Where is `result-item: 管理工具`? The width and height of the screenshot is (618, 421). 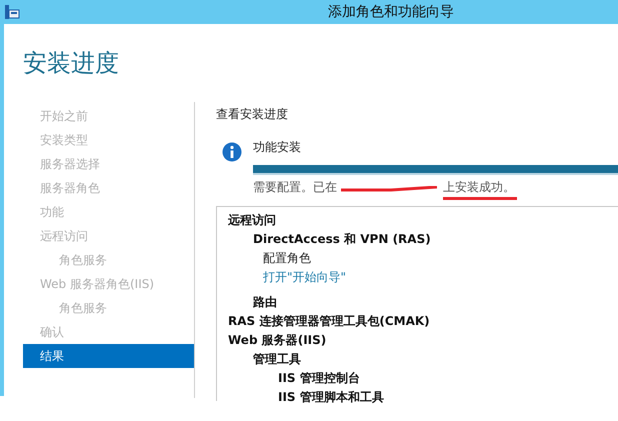
result-item: 管理工具 is located at coordinates (277, 359).